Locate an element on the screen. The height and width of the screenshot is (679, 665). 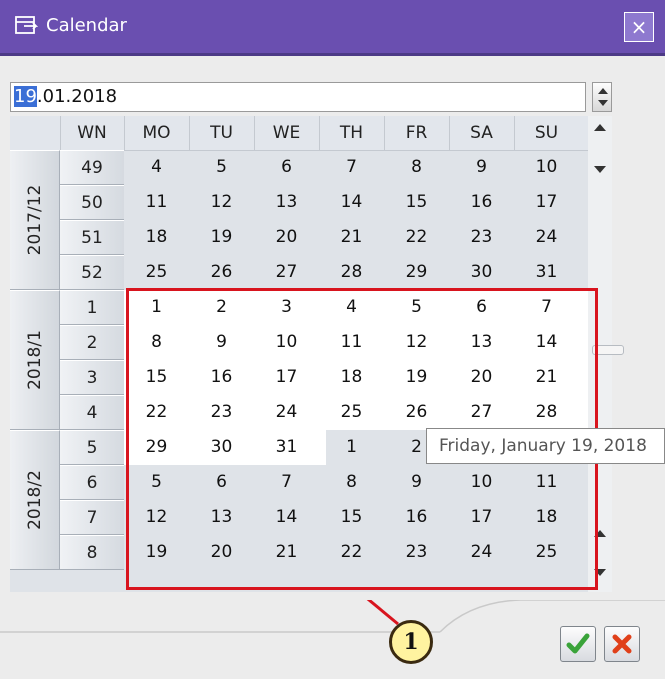
day-cell: 24 is located at coordinates (546, 237).